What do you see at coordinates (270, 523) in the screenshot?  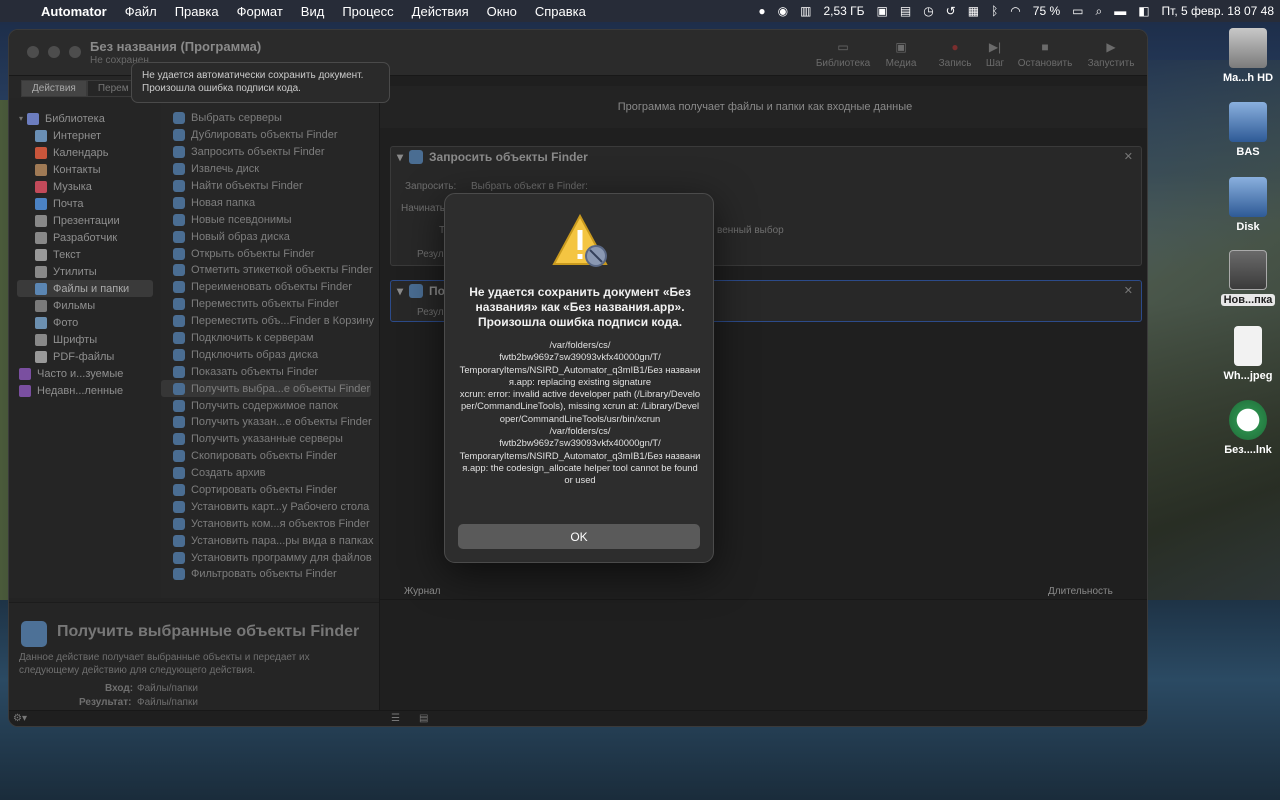 I see `action-item: Установить ком...я объектов Finder` at bounding box center [270, 523].